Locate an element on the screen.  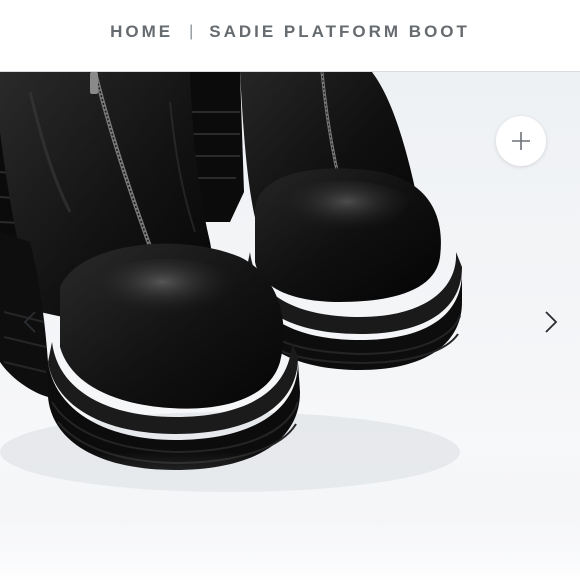
breadcrumb-home-link: HOME is located at coordinates (141, 32).